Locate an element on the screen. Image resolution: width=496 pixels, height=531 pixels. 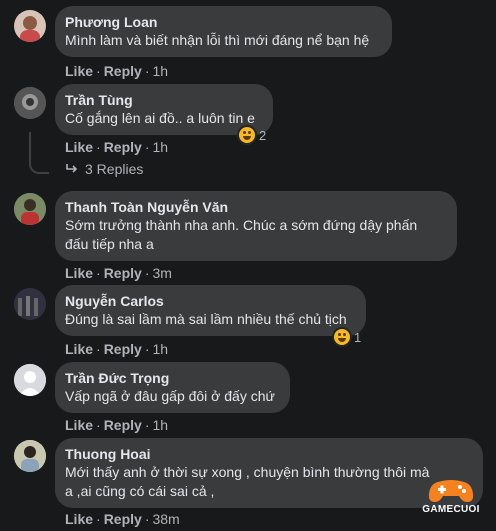
reply-arrow-icon is located at coordinates (72, 168).